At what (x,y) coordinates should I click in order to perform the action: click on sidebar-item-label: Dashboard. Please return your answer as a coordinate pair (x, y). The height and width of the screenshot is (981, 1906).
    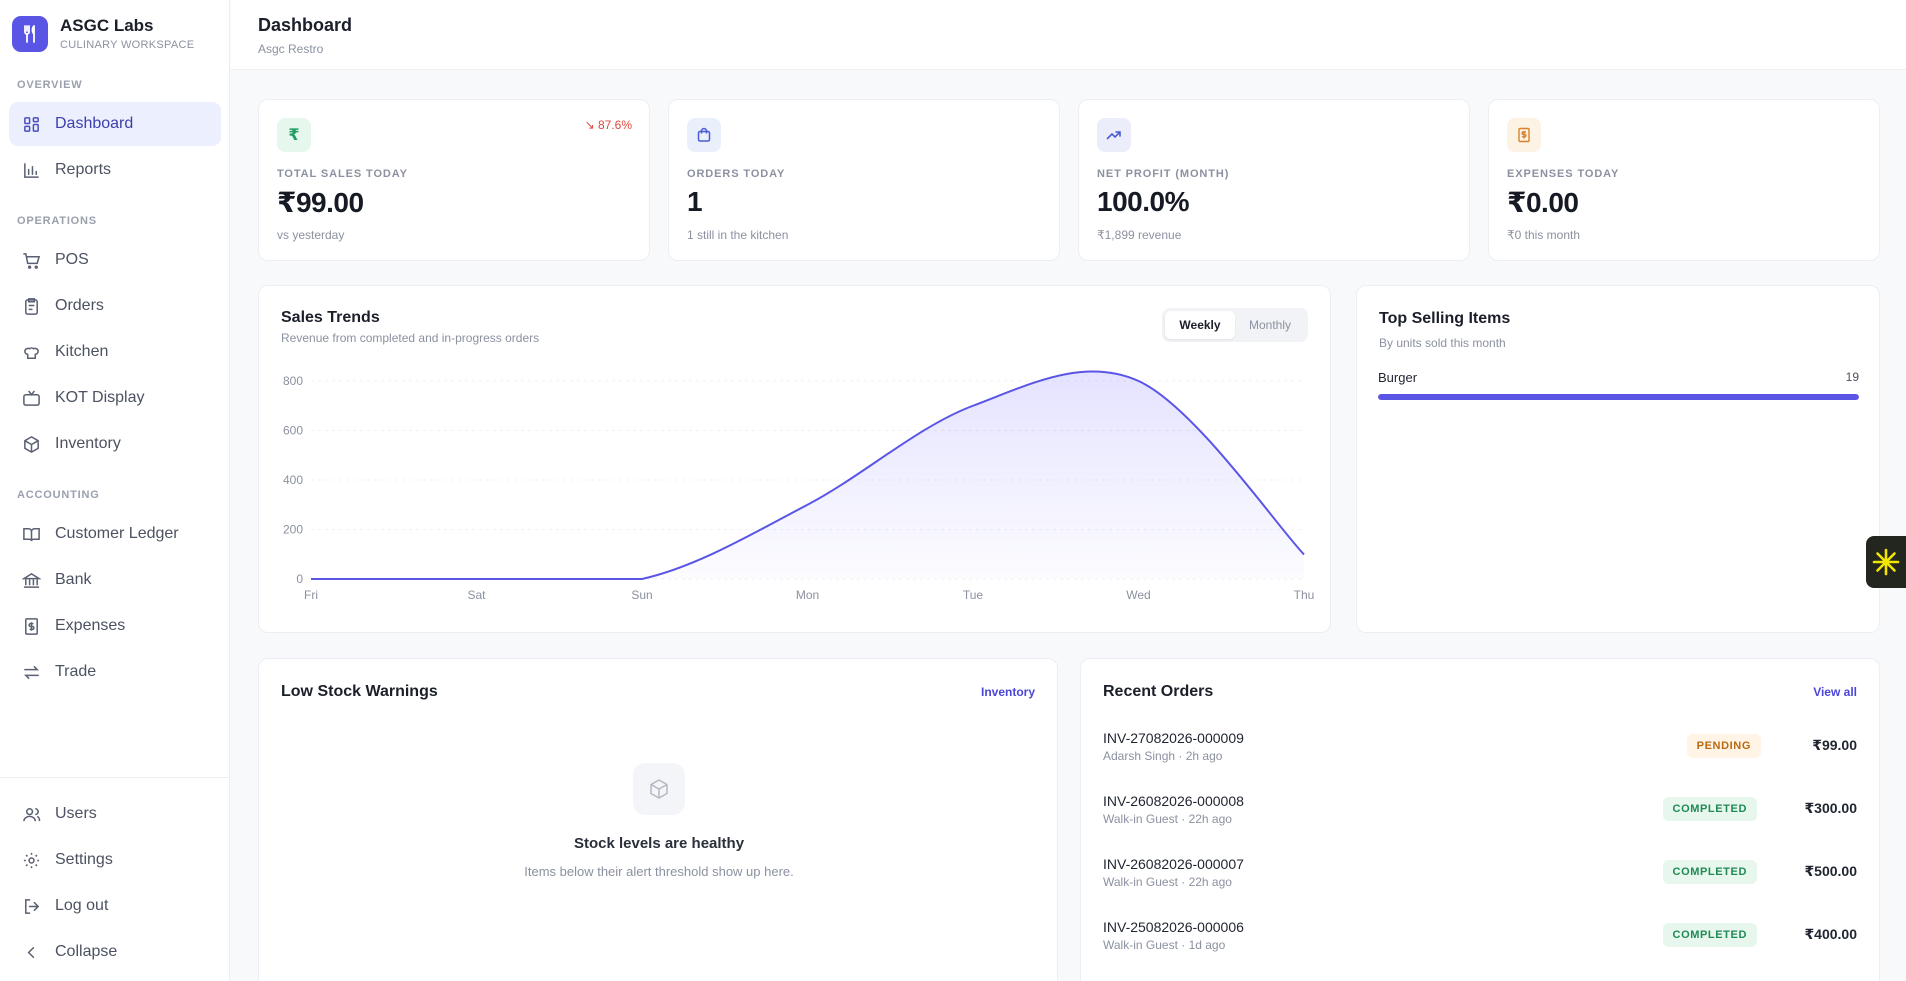
    Looking at the image, I should click on (94, 123).